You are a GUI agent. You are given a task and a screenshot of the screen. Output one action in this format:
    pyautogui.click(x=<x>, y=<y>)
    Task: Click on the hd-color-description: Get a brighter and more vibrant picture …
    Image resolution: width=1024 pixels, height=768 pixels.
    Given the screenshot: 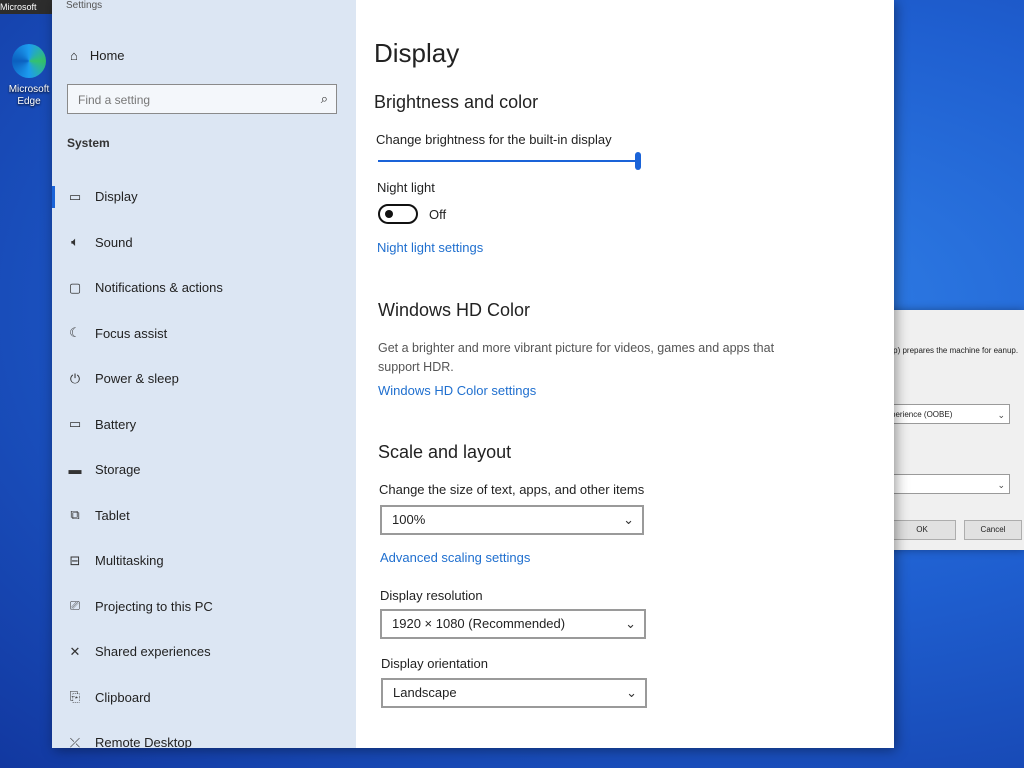 What is the action you would take?
    pyautogui.click(x=576, y=357)
    